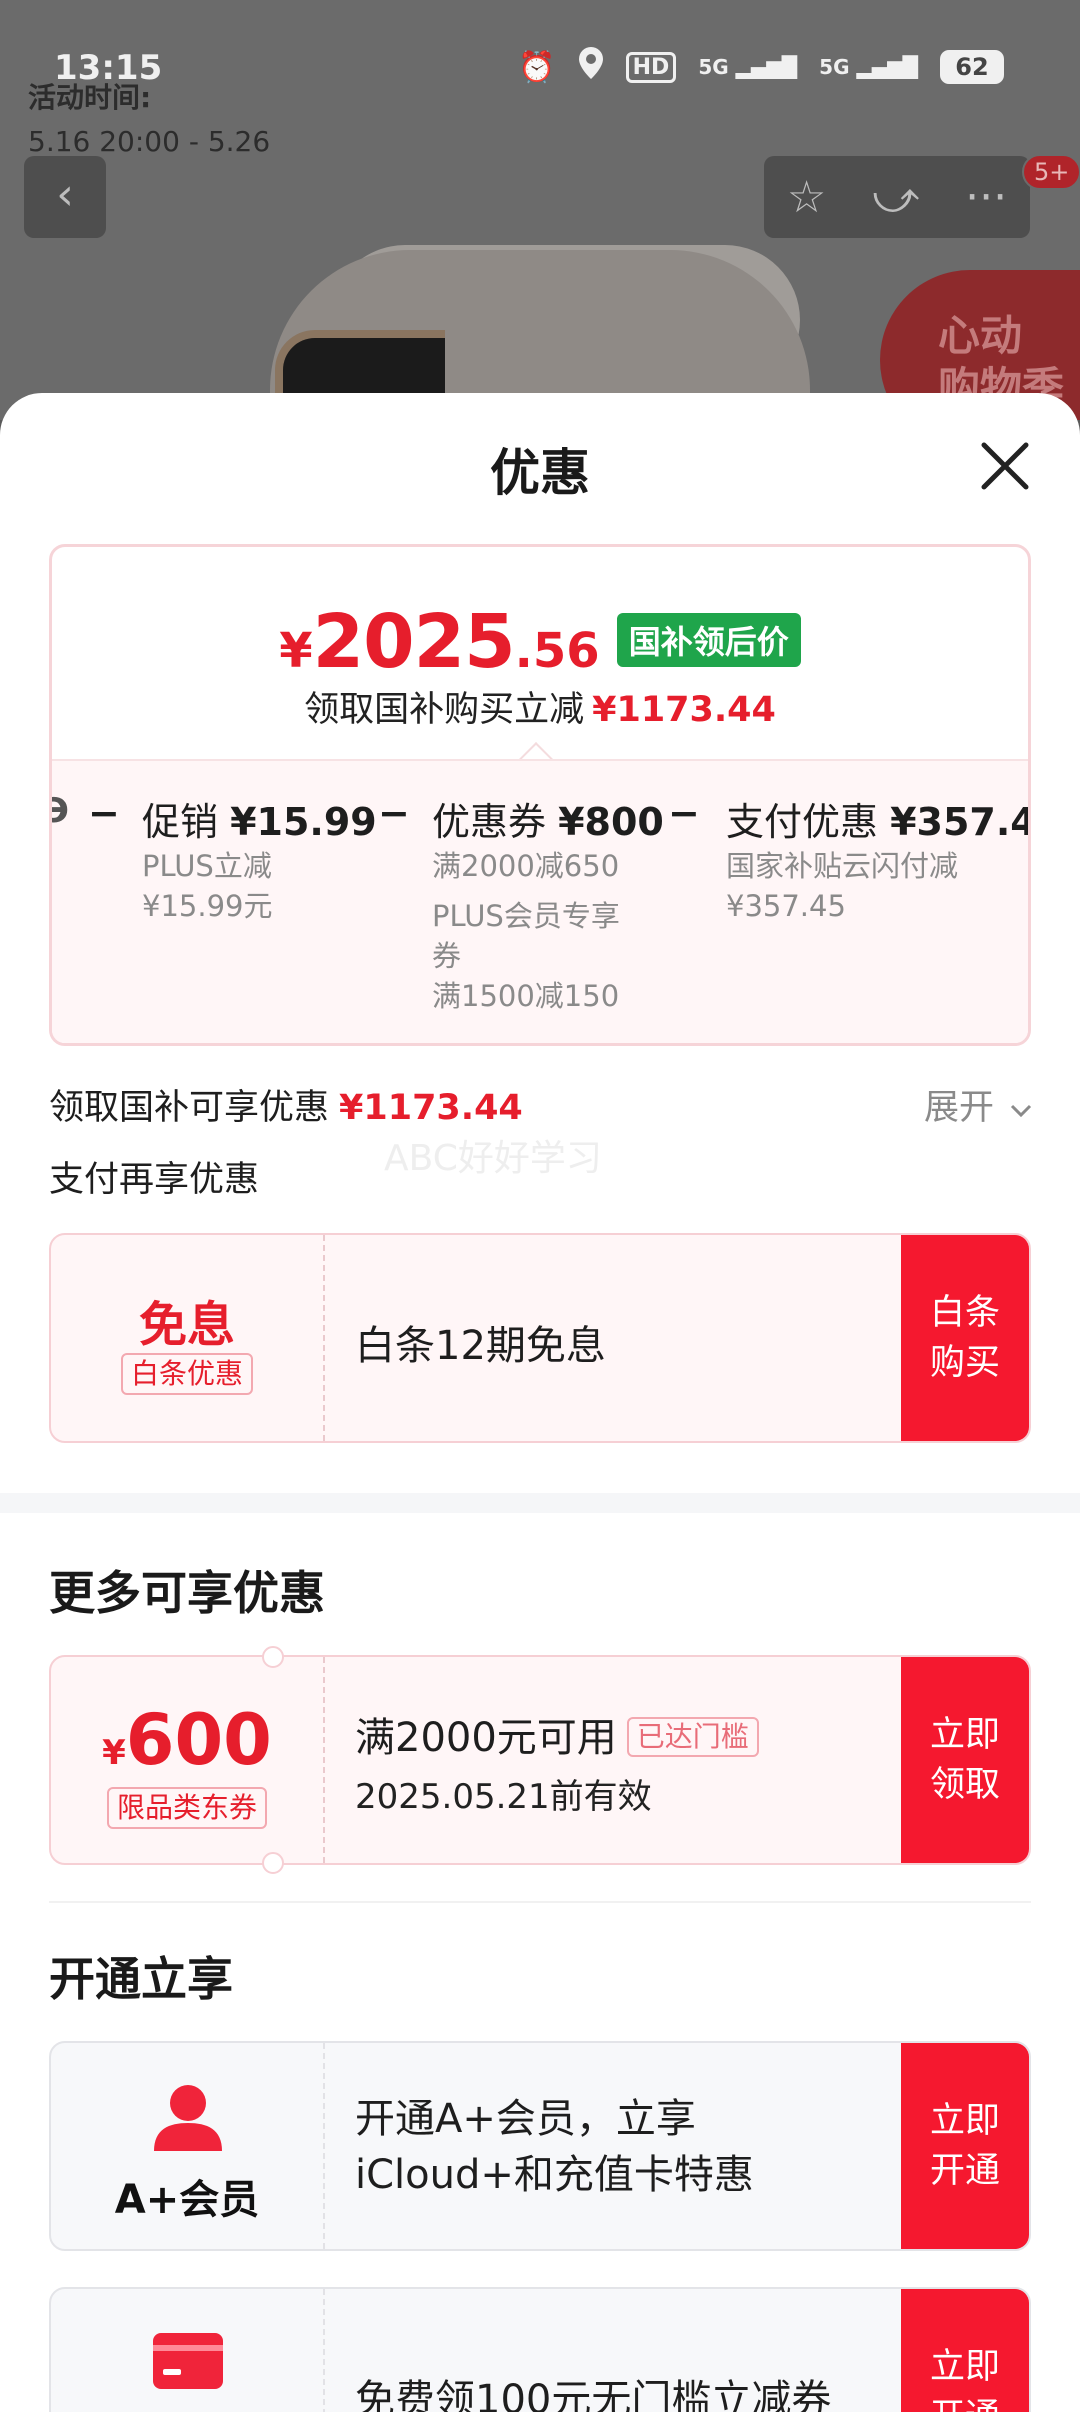  What do you see at coordinates (557, 651) in the screenshot?
I see `price-decimal: .56` at bounding box center [557, 651].